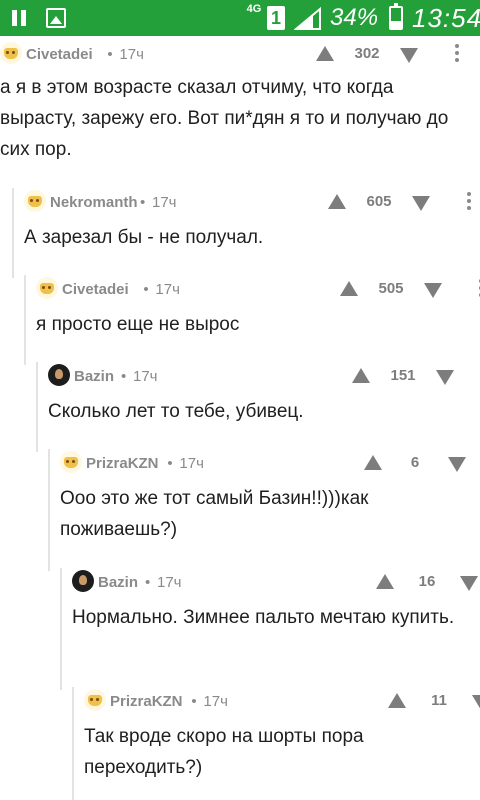  I want to click on status-bar: 4G 1 34% 13:54, so click(240, 18).